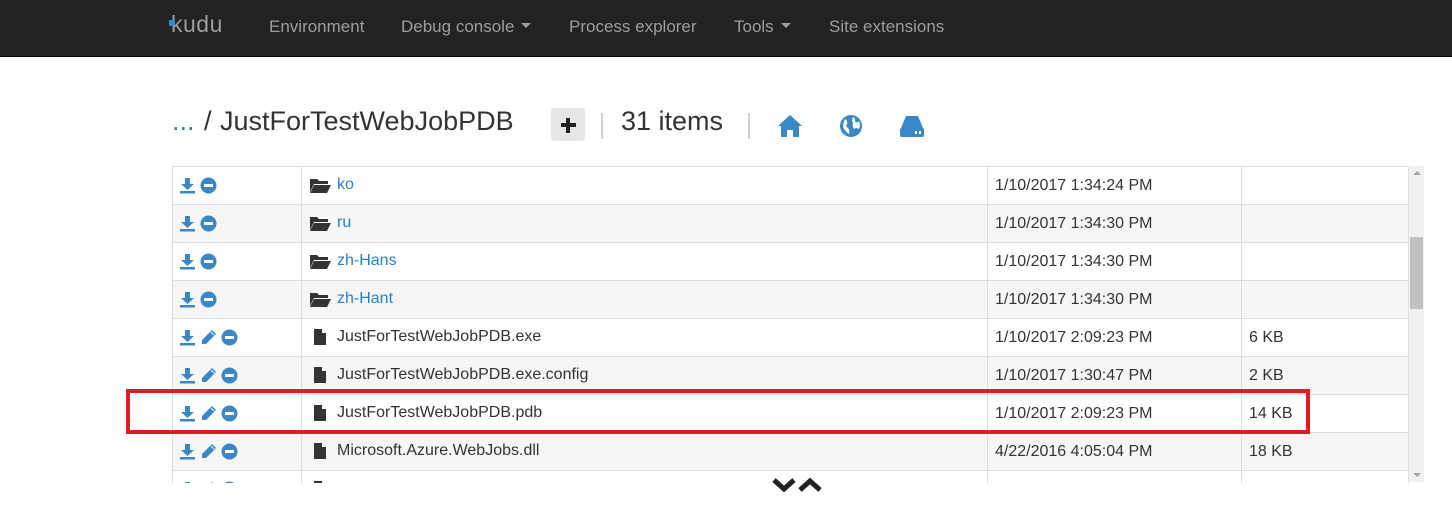  I want to click on table-row: ko 1/10/2017 1:34:24 PM, so click(791, 186).